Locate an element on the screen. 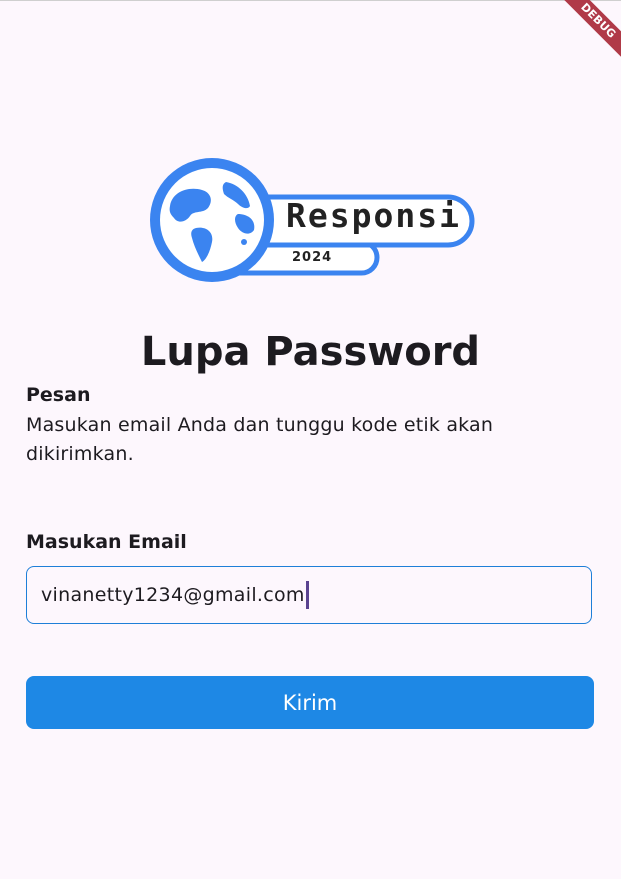 The image size is (621, 879). email-input: vinanetty1234@gmail.com is located at coordinates (309, 595).